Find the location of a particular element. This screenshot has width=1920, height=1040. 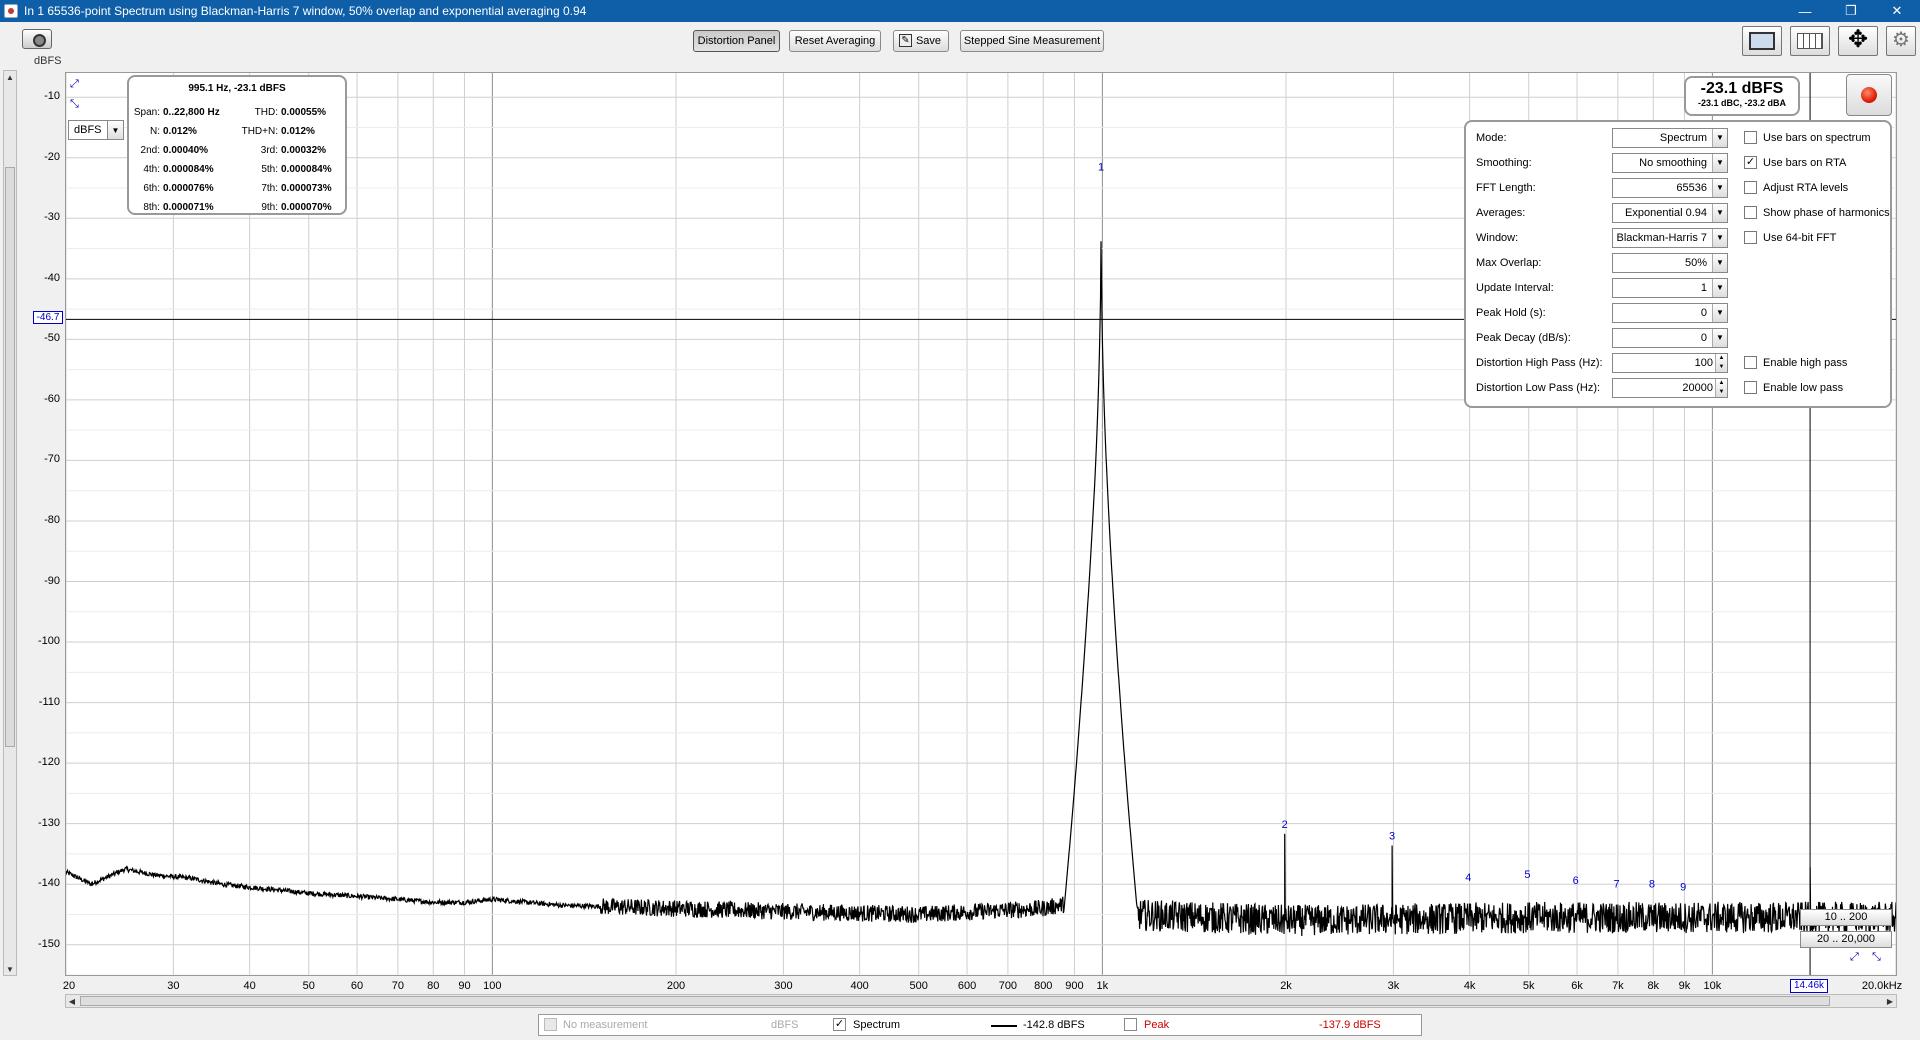

settings-checkbox: Enable low pass is located at coordinates (1793, 387).